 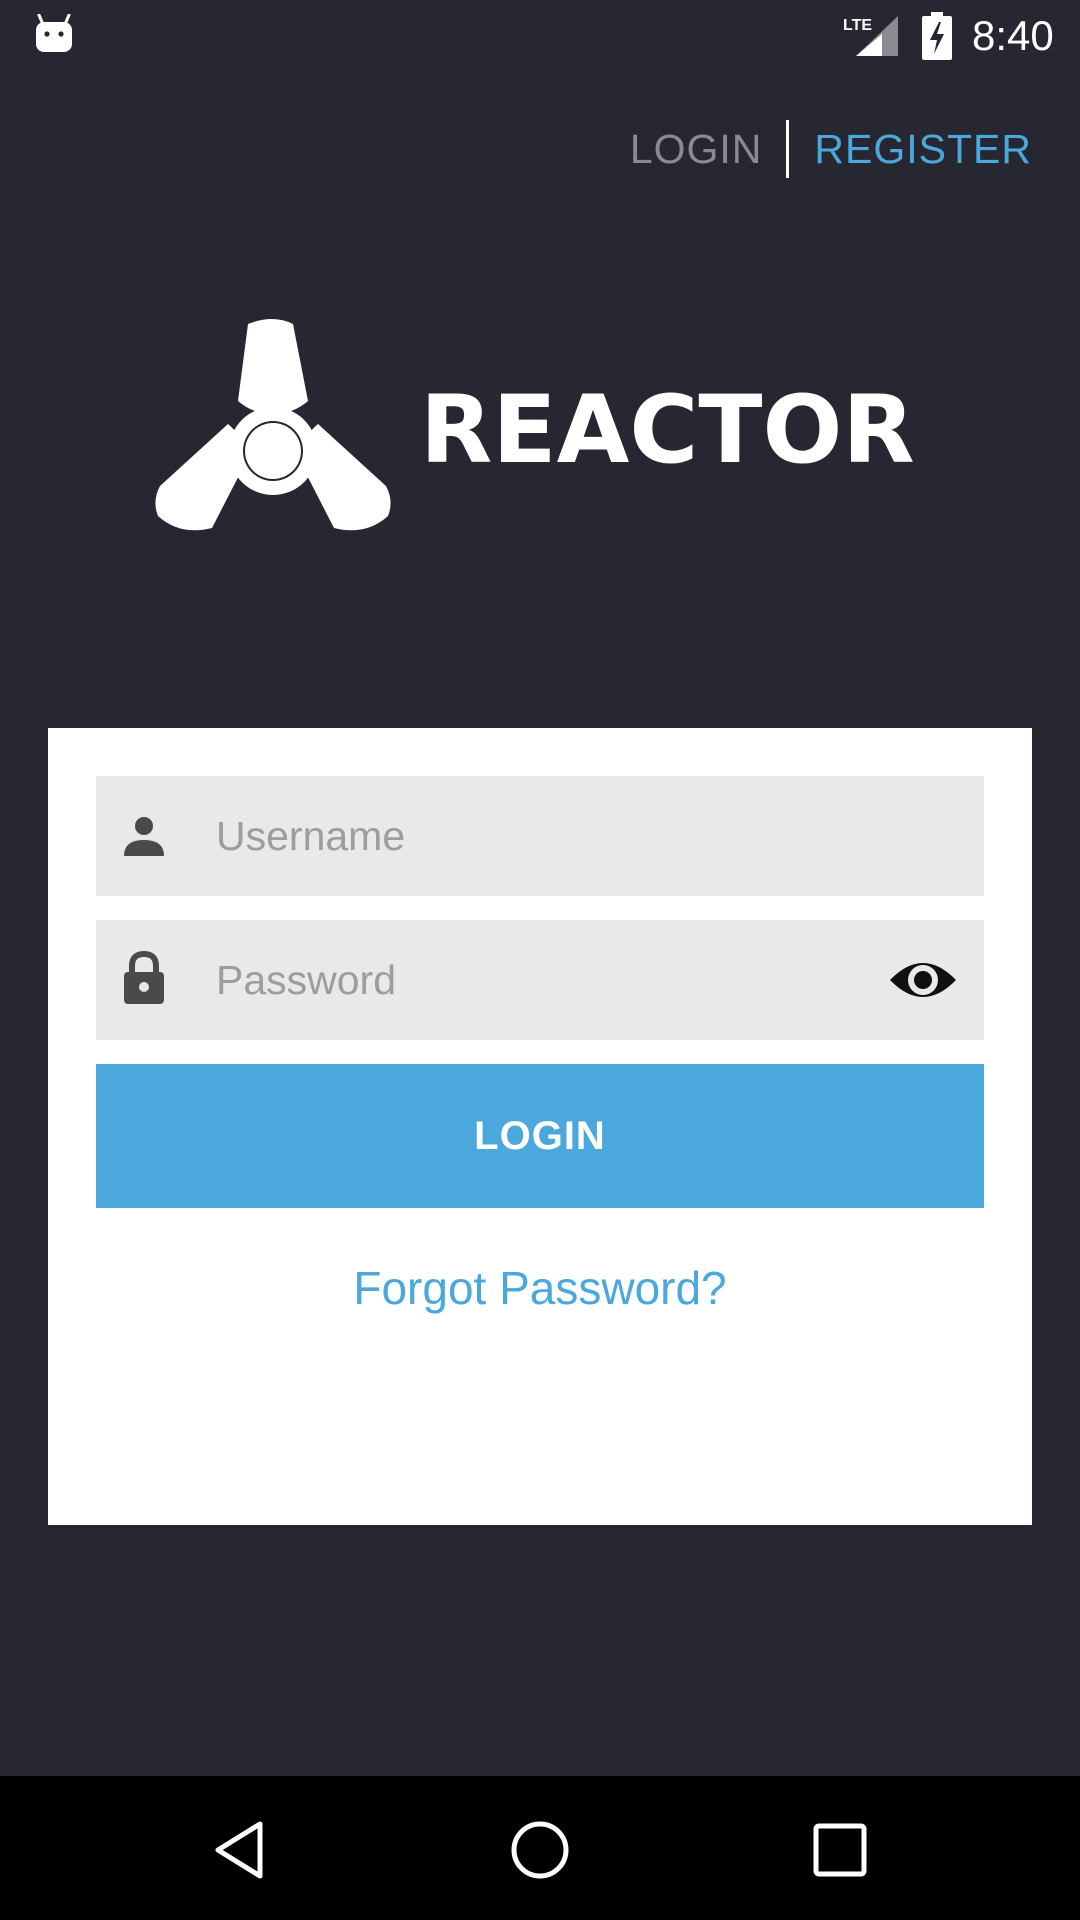 I want to click on home-icon, so click(x=540, y=1850).